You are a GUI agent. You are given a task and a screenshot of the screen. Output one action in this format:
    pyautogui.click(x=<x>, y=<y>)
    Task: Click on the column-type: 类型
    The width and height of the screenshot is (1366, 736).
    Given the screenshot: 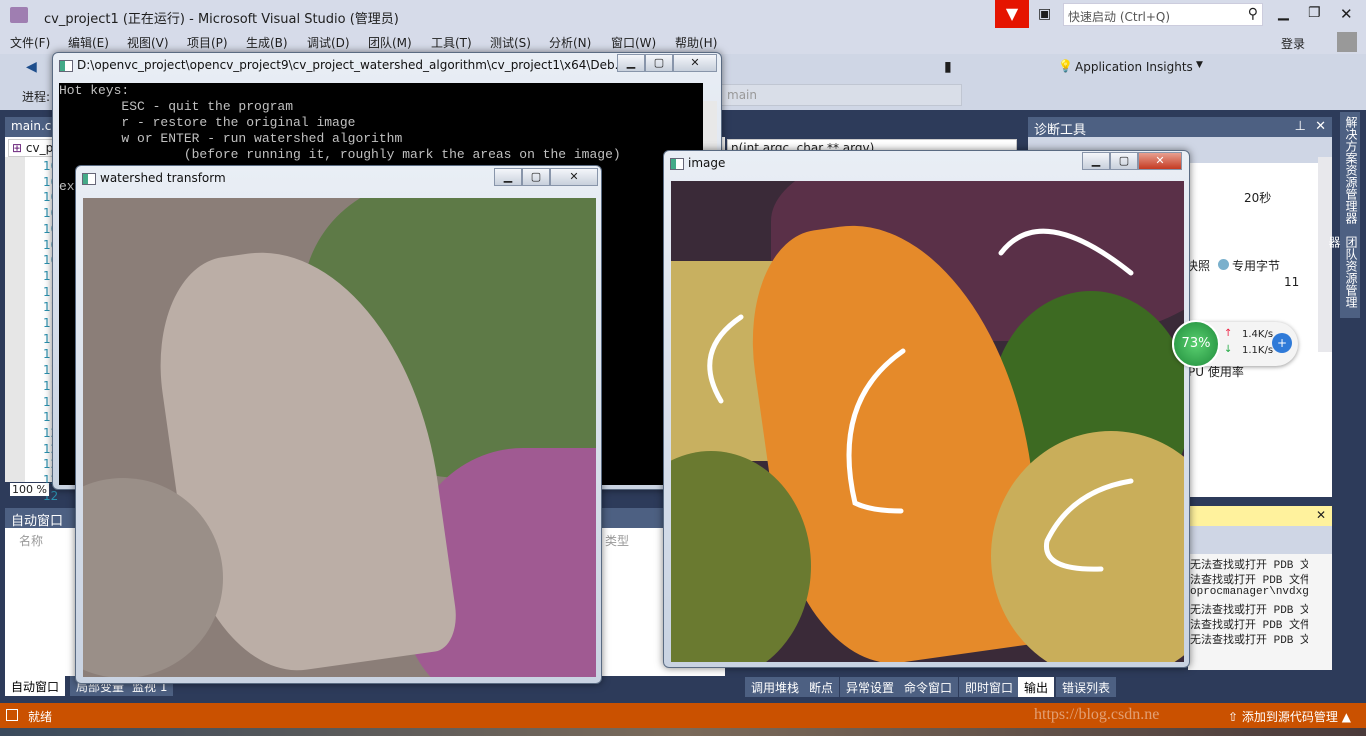 What is the action you would take?
    pyautogui.click(x=617, y=540)
    